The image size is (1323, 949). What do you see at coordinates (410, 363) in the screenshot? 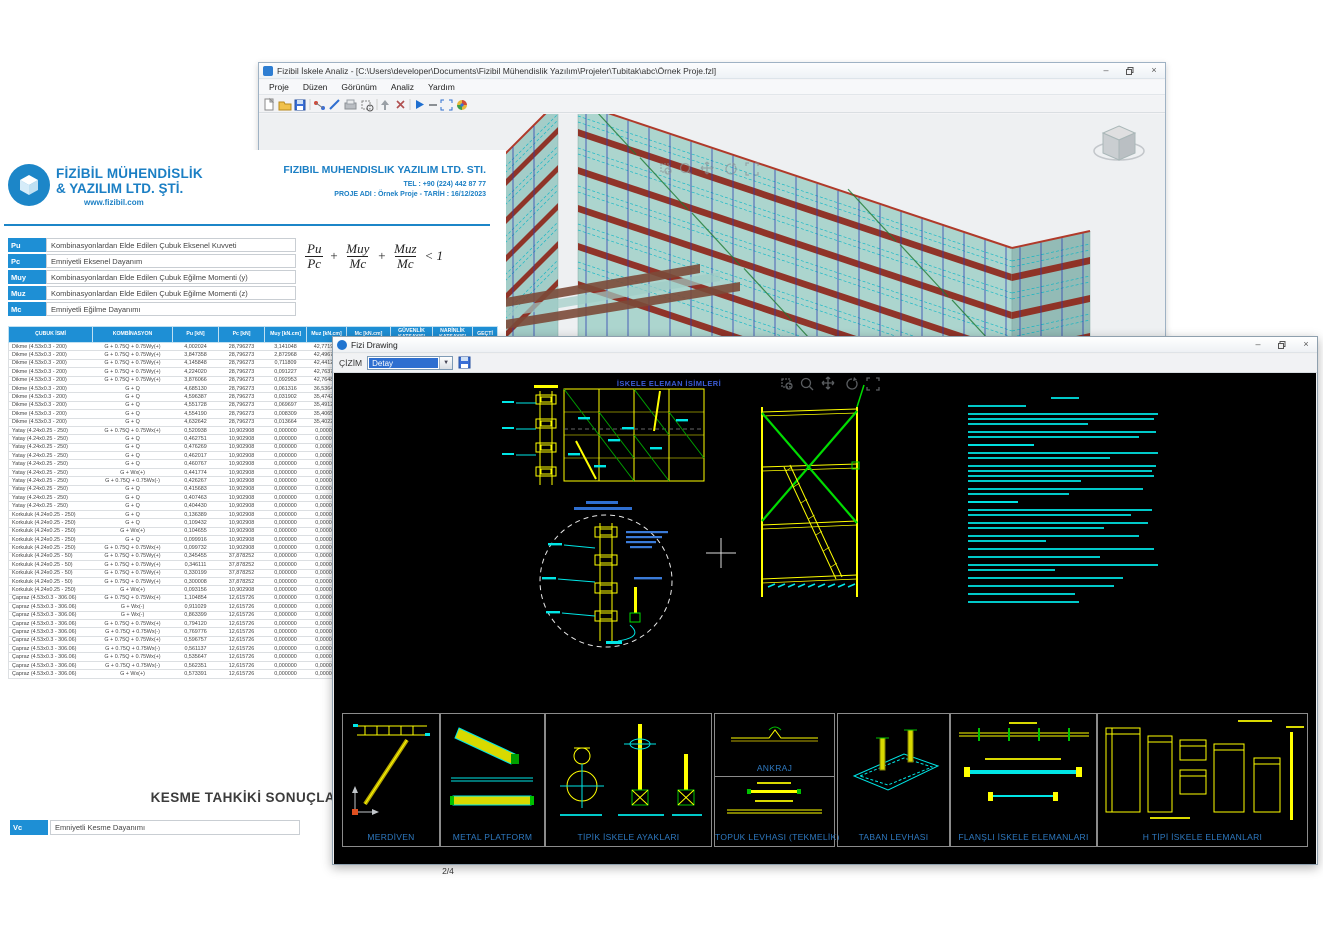
I see `drawing-select-combo: Detay ▼` at bounding box center [410, 363].